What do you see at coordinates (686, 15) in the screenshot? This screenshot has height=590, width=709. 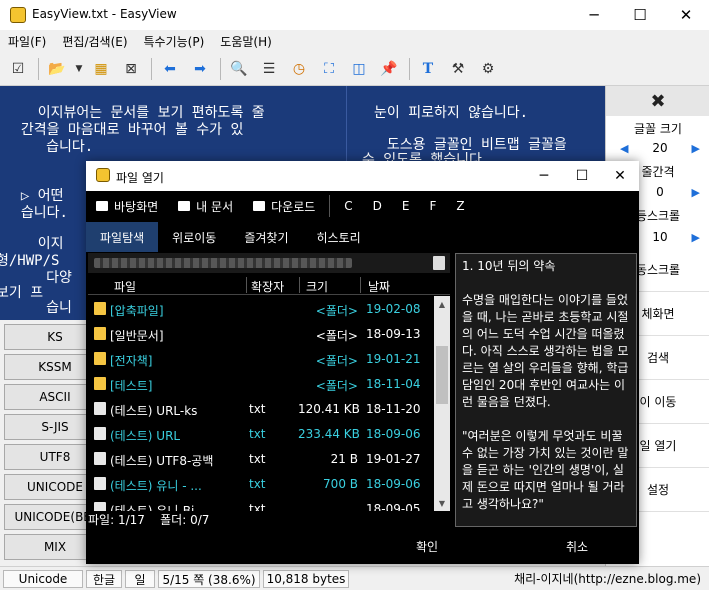 I see `close-button: ✕` at bounding box center [686, 15].